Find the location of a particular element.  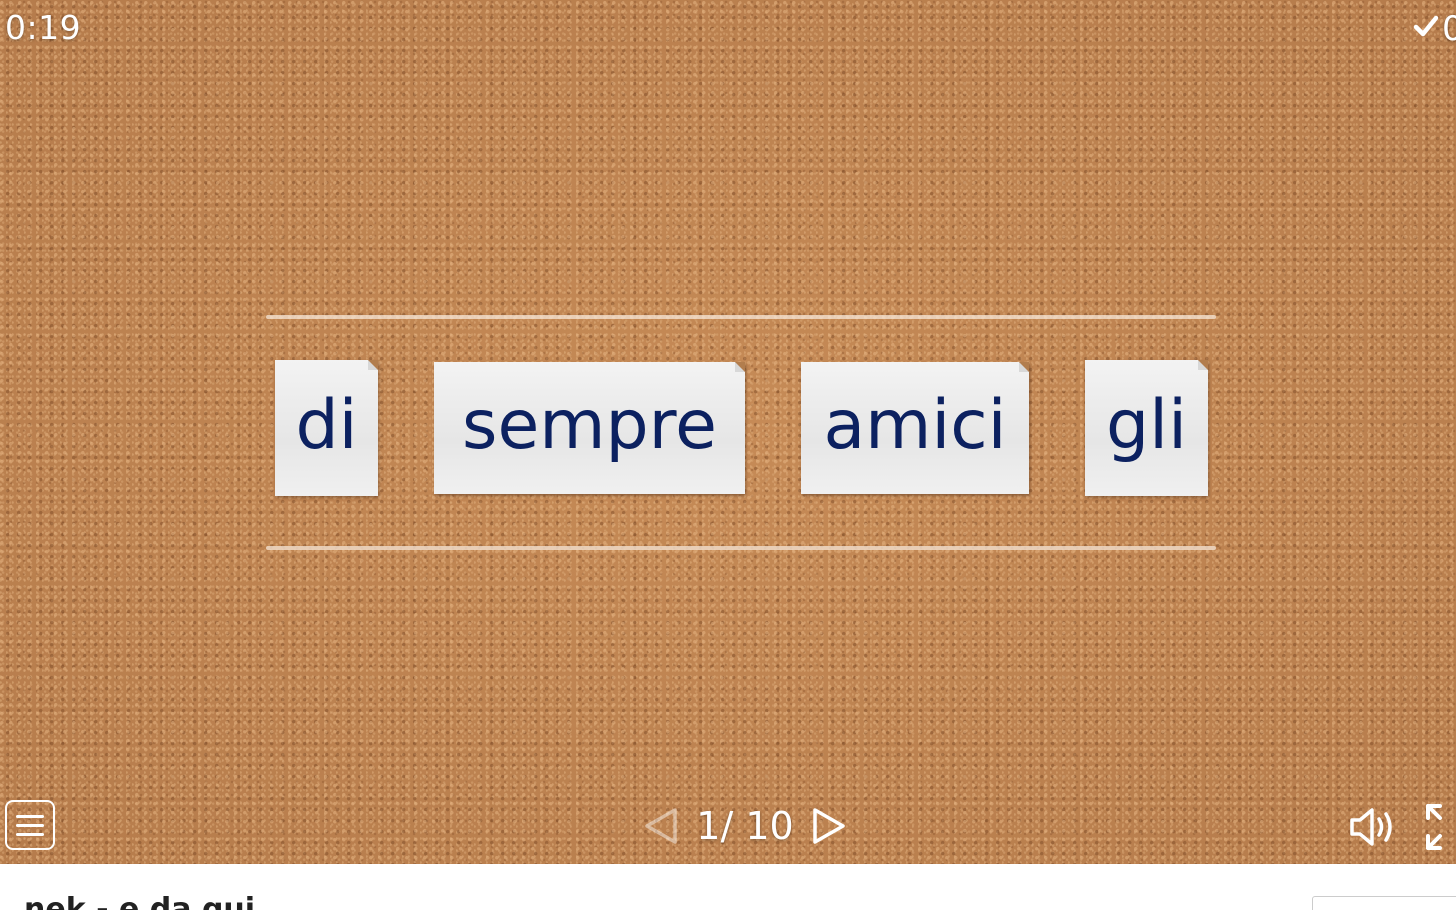

score-indicator: 0 is located at coordinates (1434, 29).